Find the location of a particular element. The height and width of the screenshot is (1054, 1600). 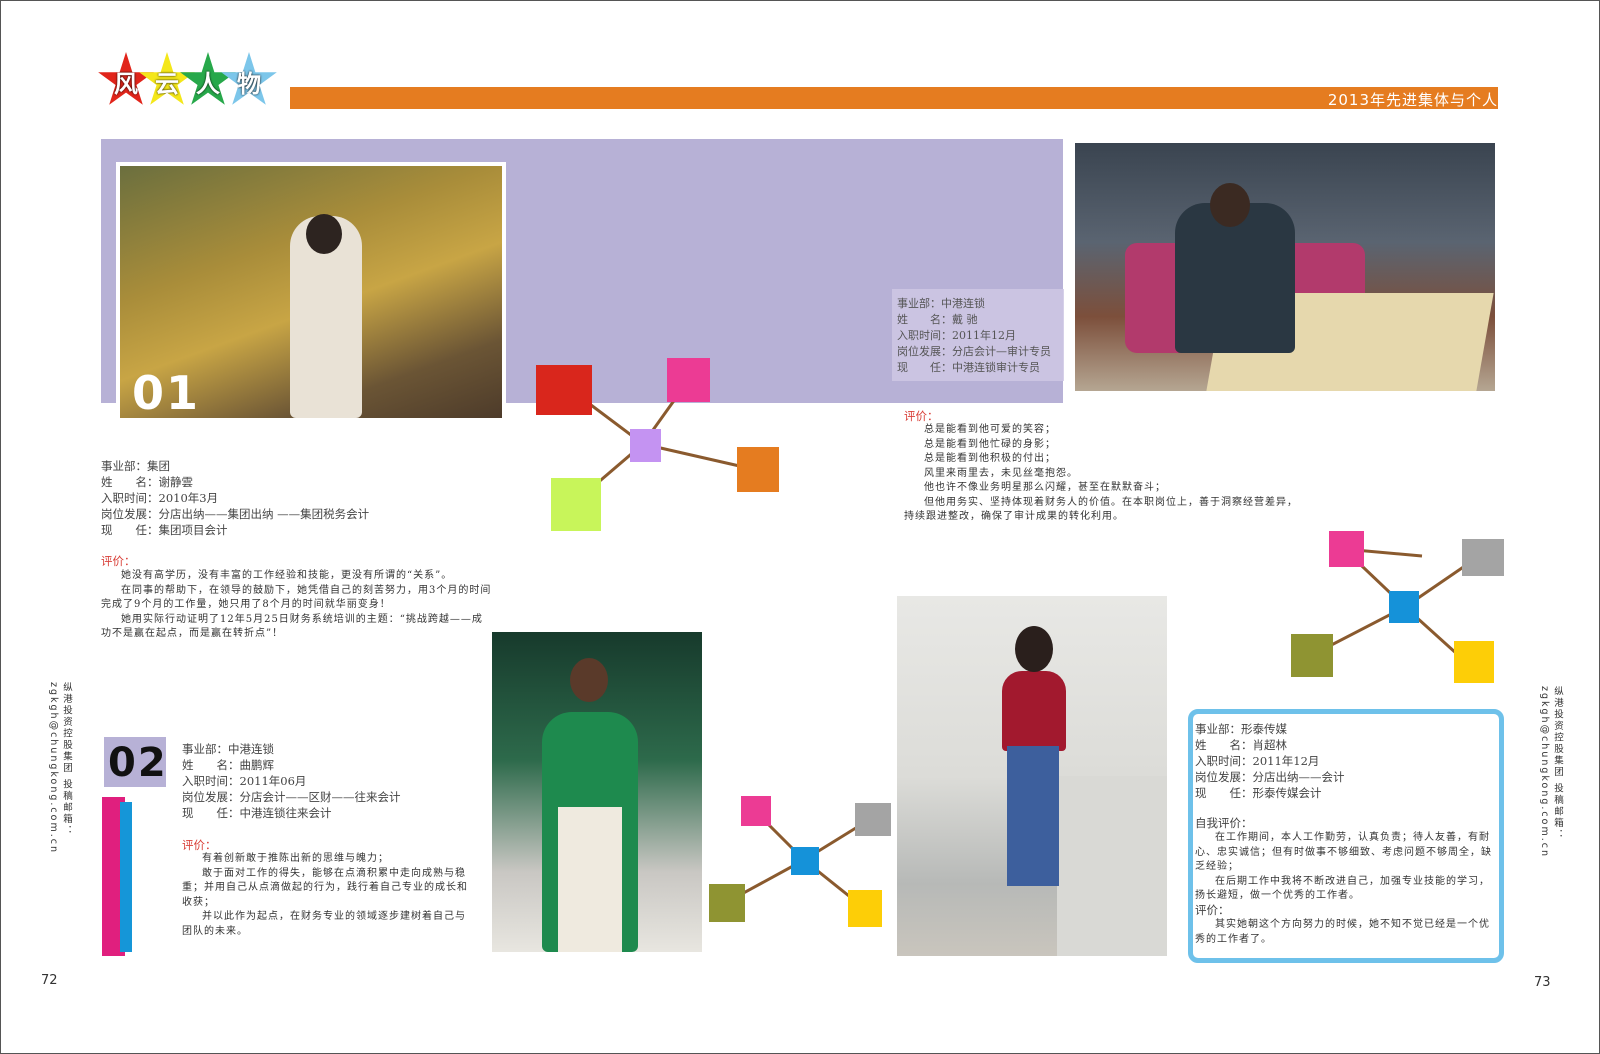

cyan-bar is located at coordinates (126, 877).